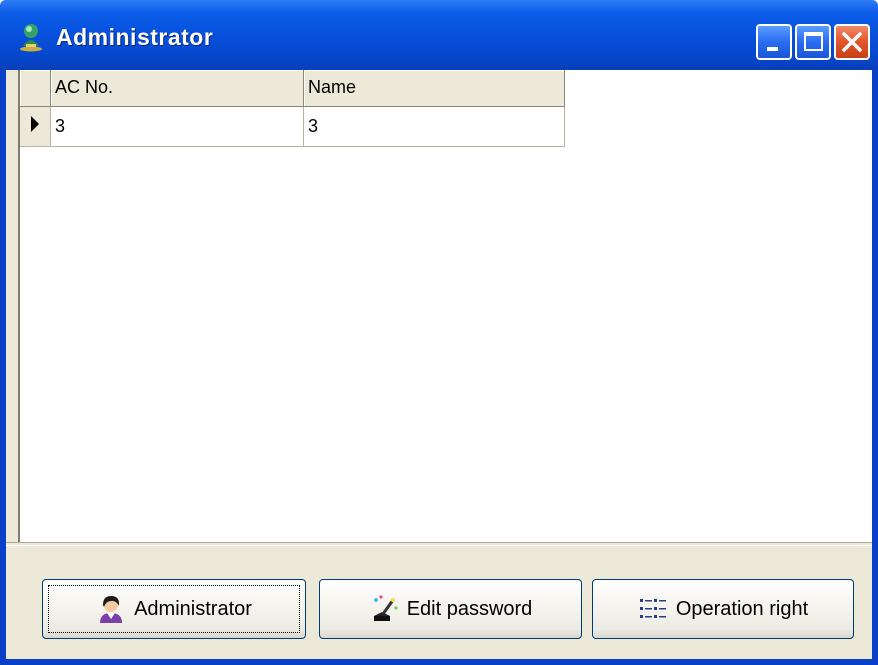 The image size is (878, 665). I want to click on table-row: 3 3, so click(292, 126).